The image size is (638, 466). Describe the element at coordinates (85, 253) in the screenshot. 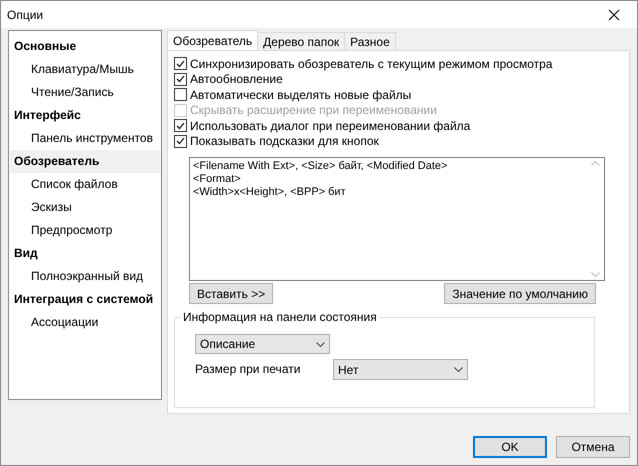

I see `sidebar-item: Вид` at that location.